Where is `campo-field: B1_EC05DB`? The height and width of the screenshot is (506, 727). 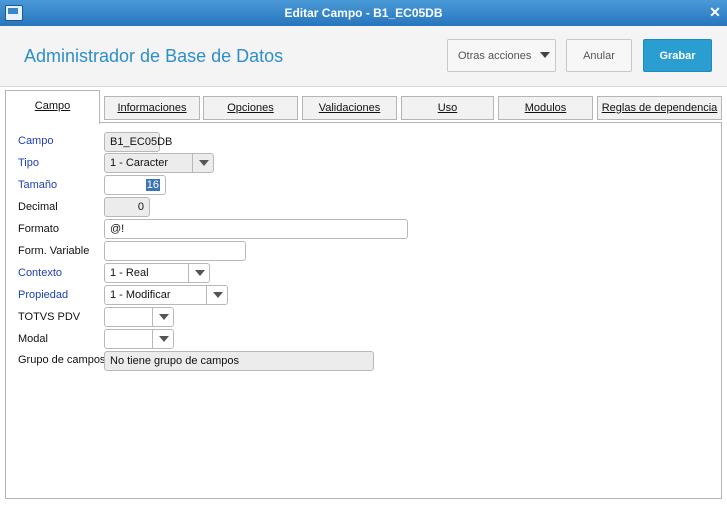 campo-field: B1_EC05DB is located at coordinates (138, 142).